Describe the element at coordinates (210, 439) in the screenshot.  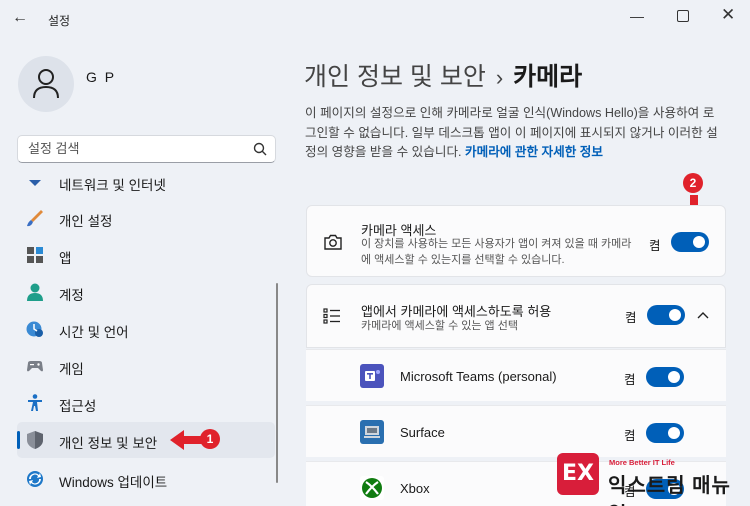
I see `annotation-badge-1: 1` at that location.